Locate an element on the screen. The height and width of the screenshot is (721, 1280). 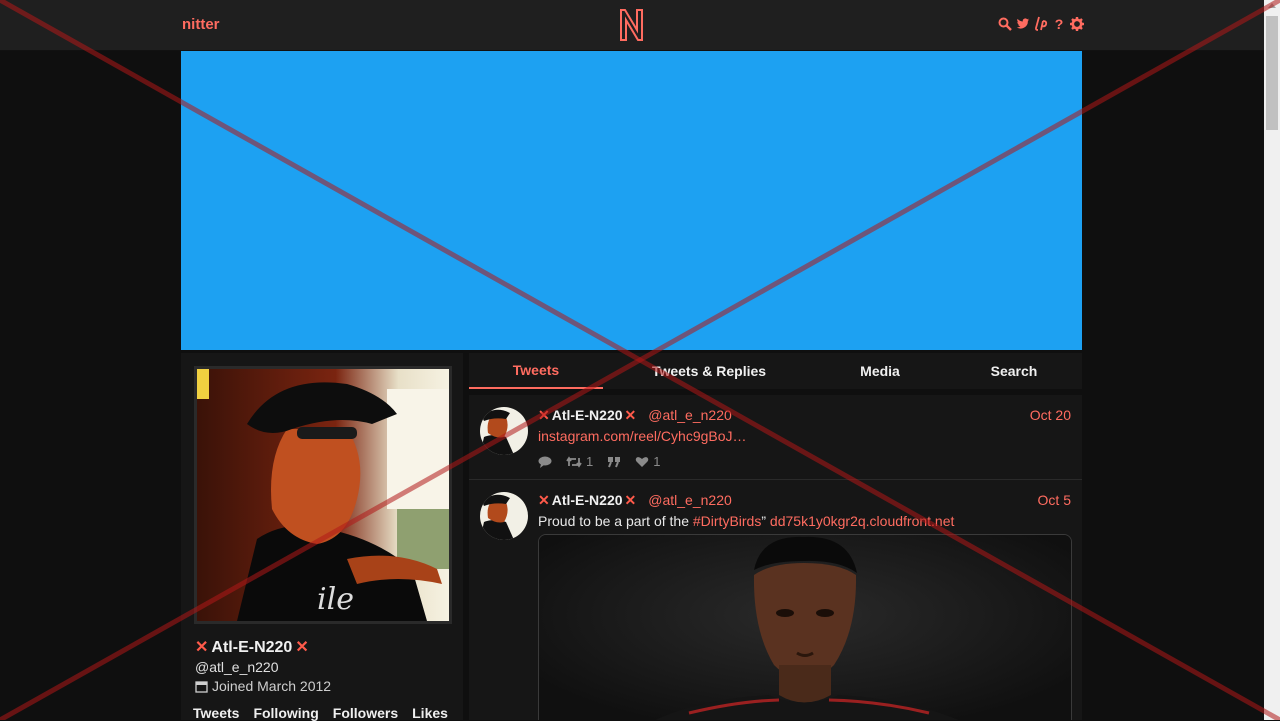
profile-stats: Tweets Following Followers Likes is located at coordinates (320, 713).